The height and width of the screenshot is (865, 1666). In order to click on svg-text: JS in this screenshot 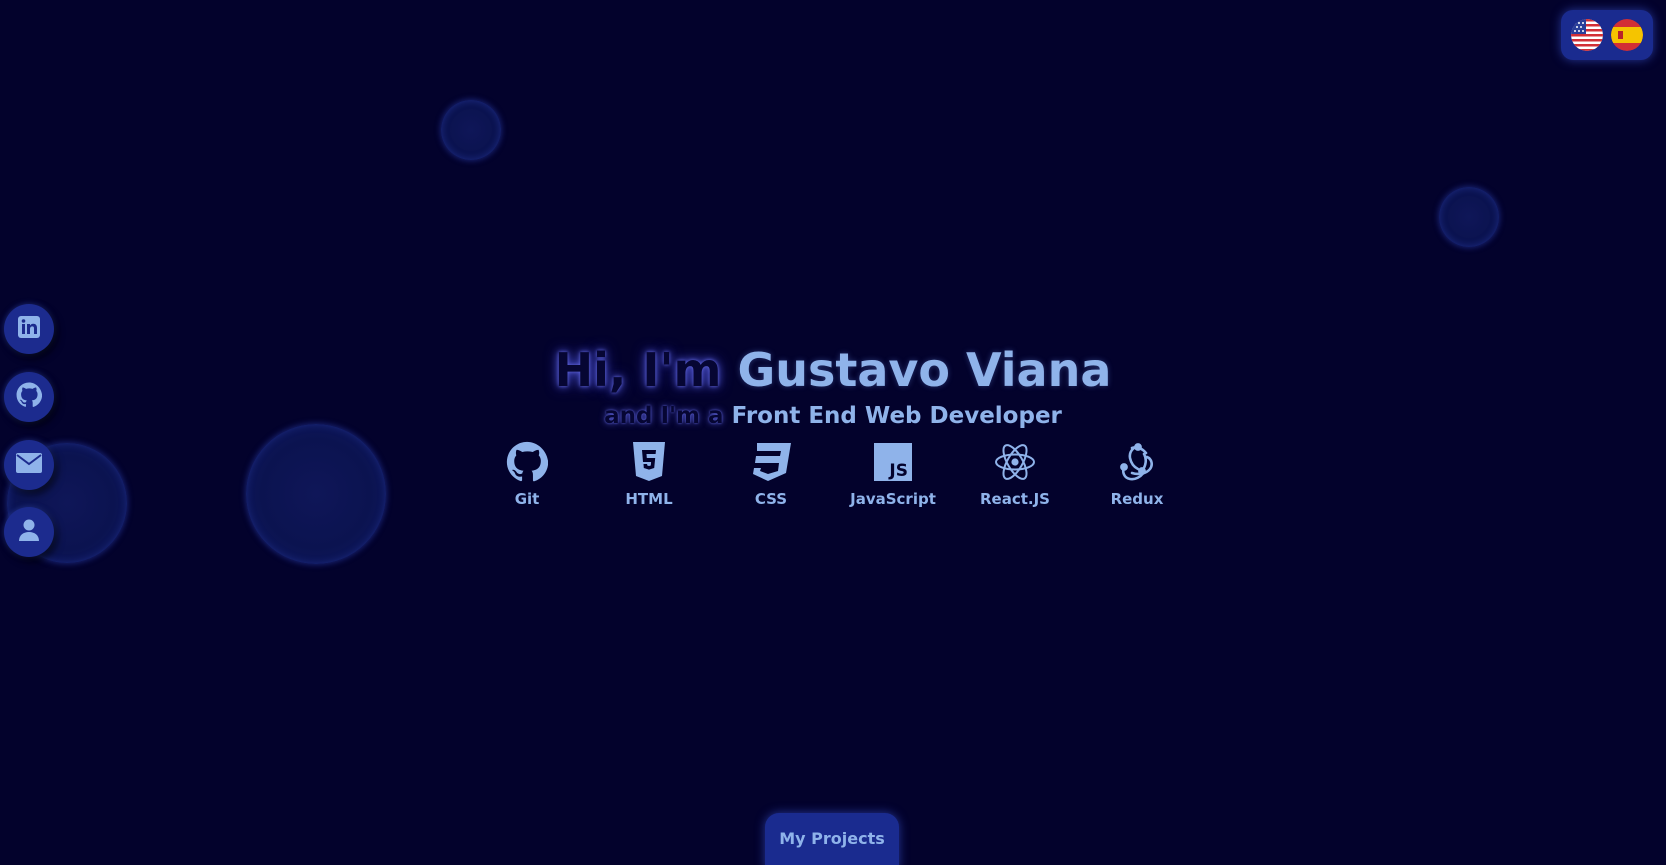, I will do `click(898, 471)`.